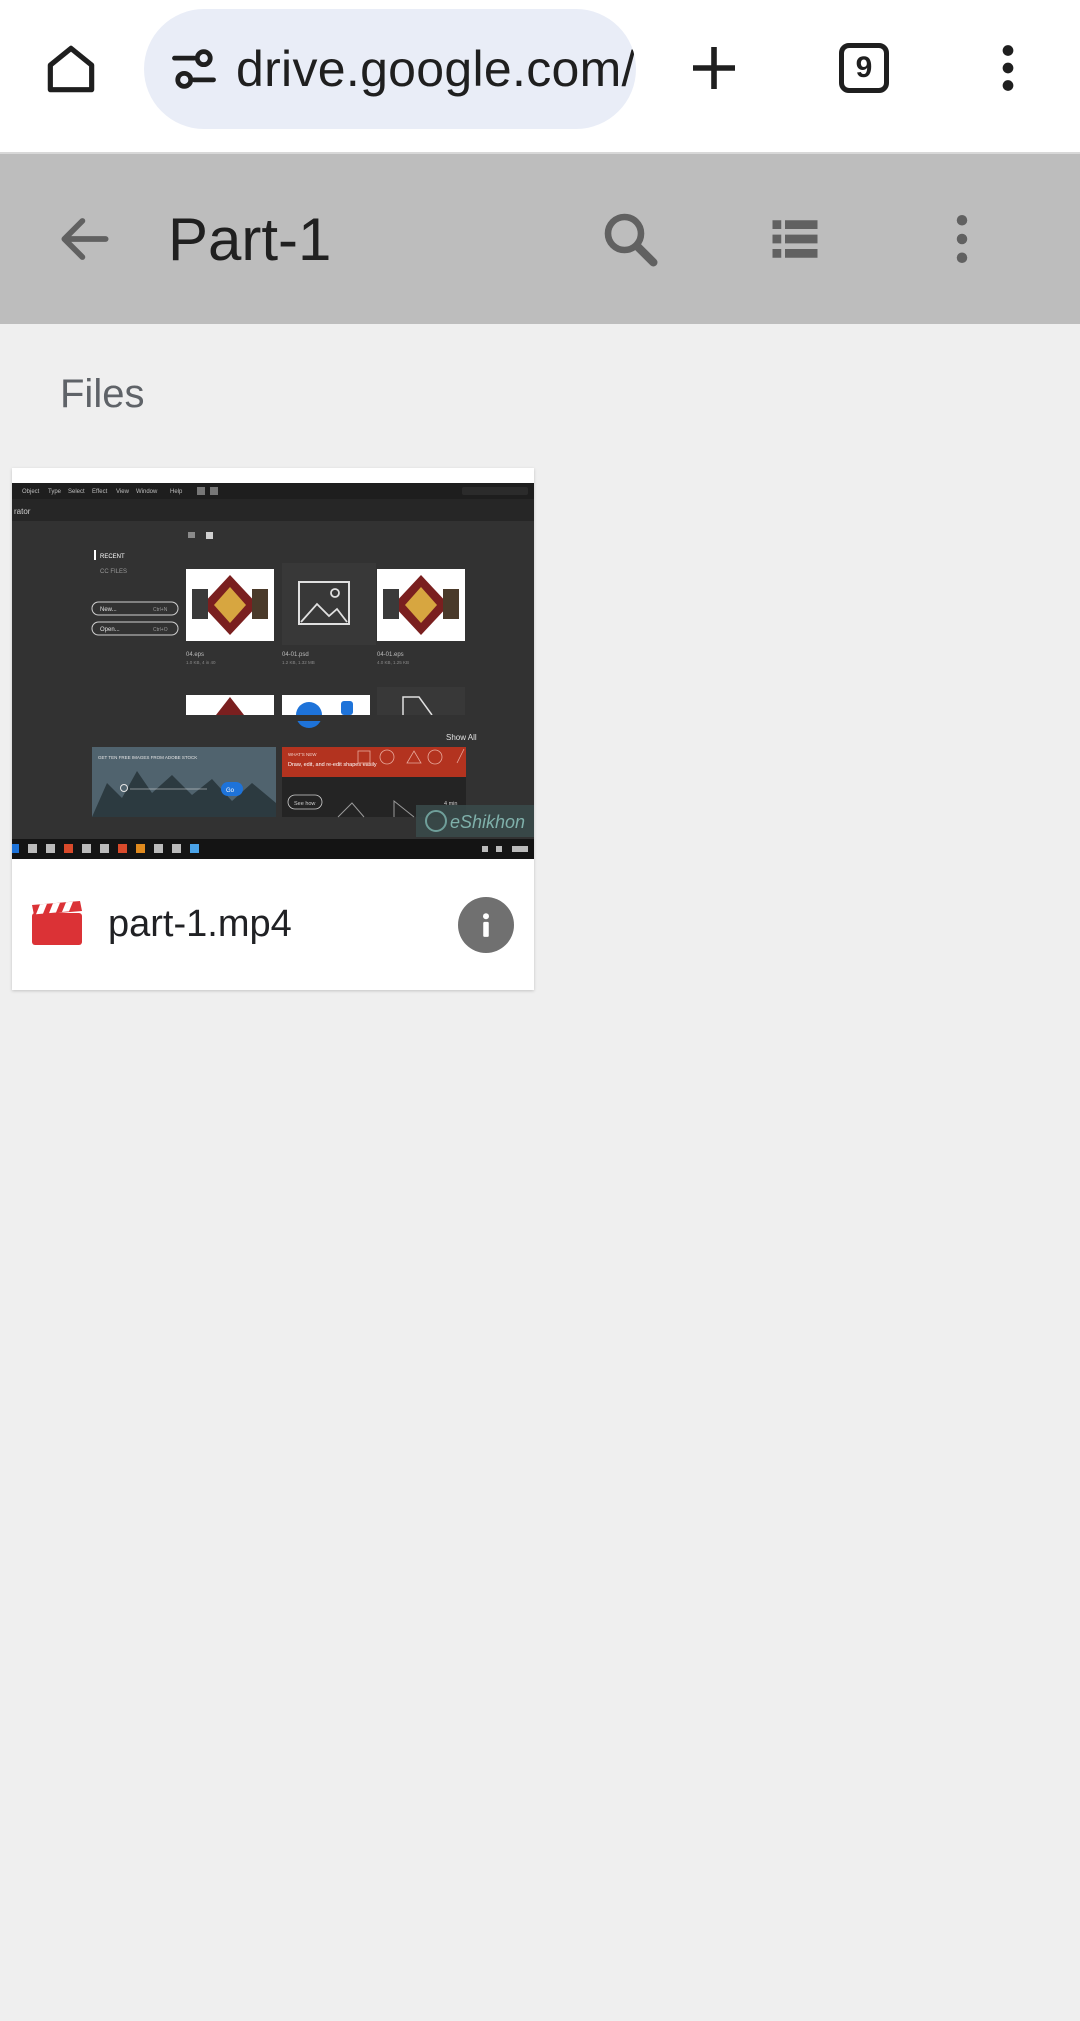  I want to click on list-view-button, so click(795, 239).